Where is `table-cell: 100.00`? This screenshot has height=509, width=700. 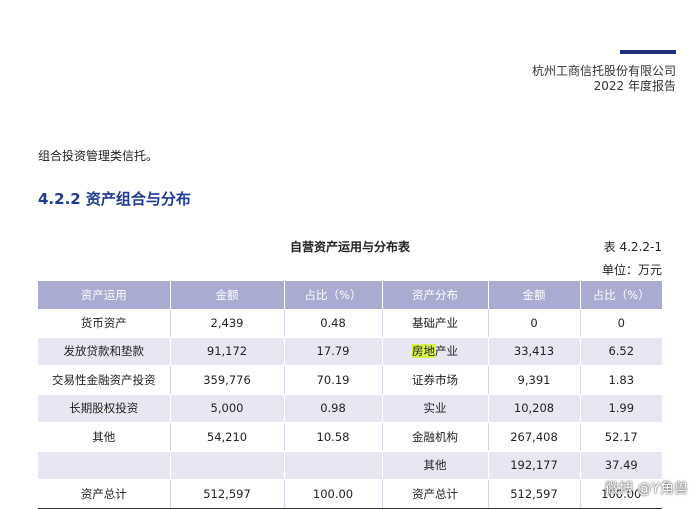
table-cell: 100.00 is located at coordinates (332, 494).